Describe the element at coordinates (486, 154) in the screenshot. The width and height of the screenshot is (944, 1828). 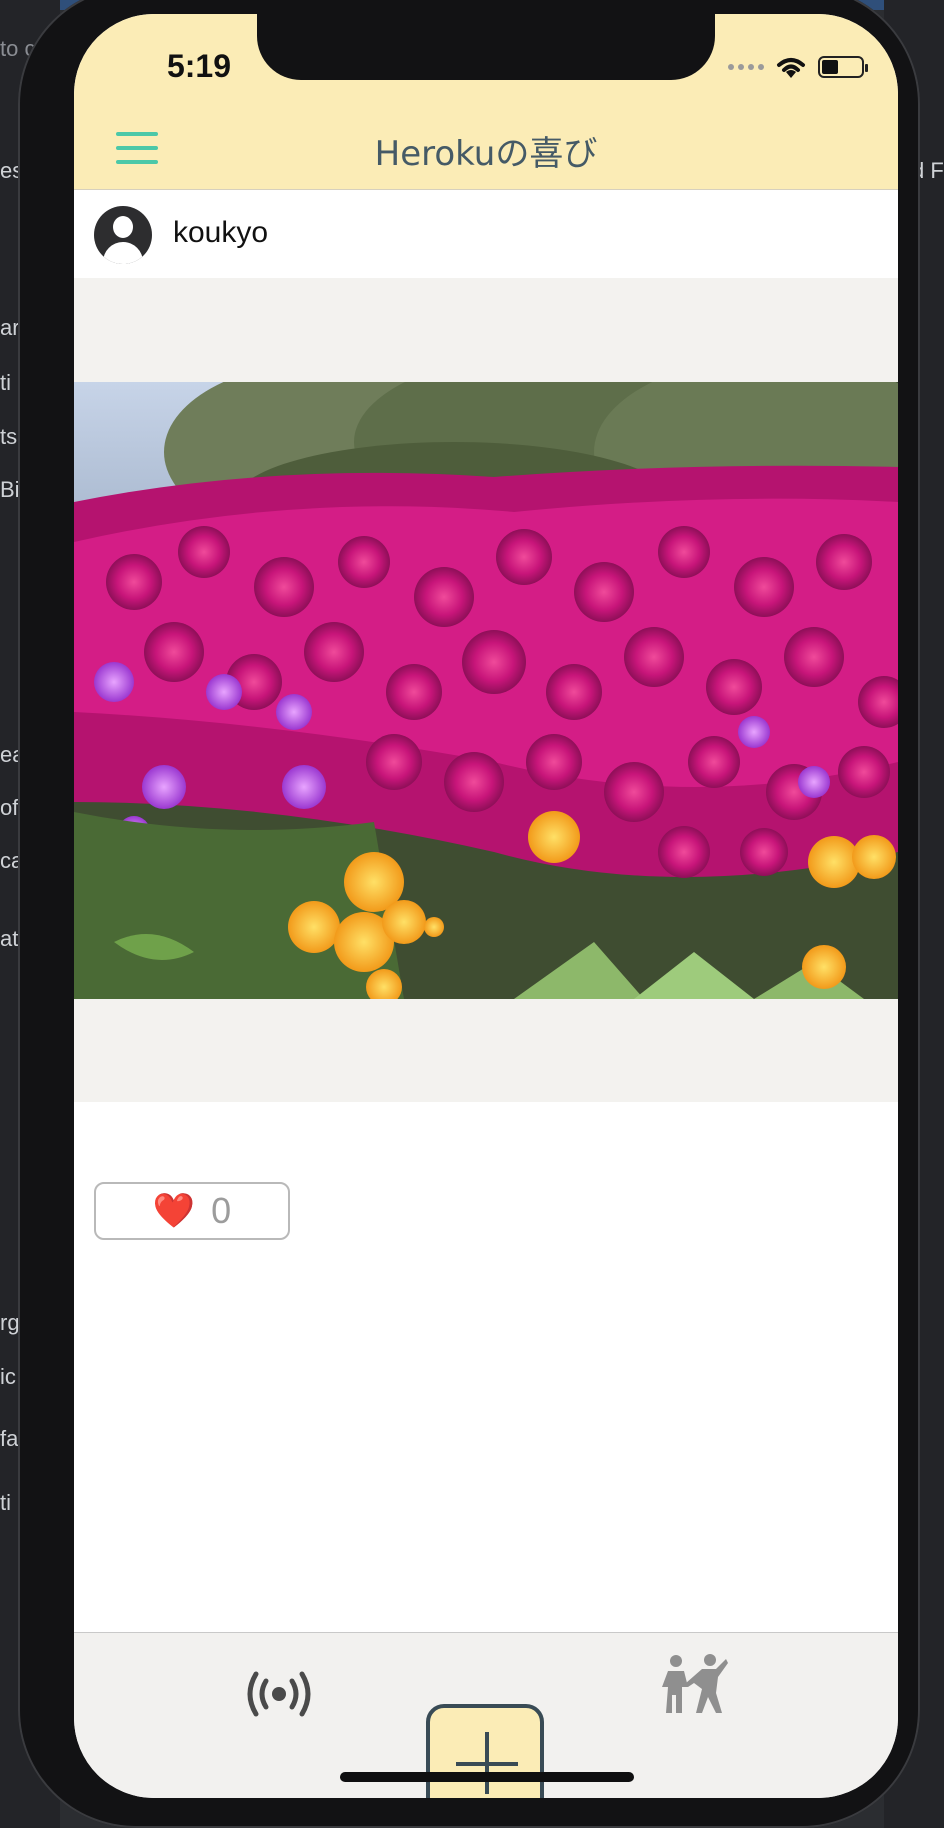
I see `app-title: Herokuの喜び` at that location.